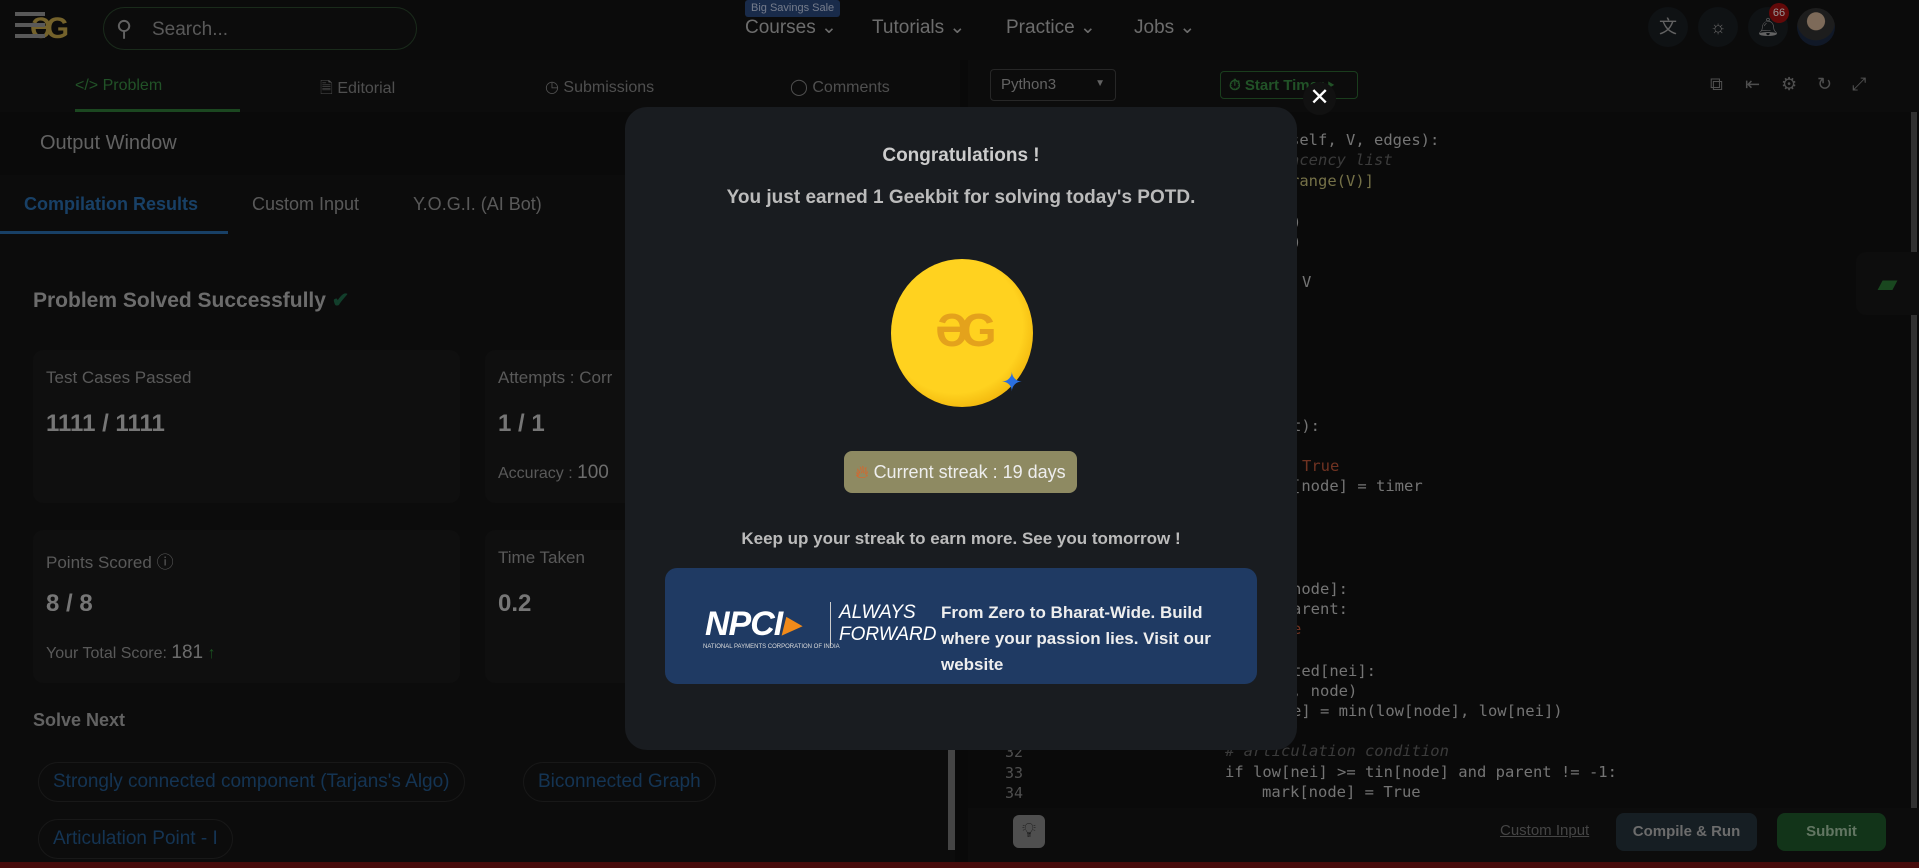  Describe the element at coordinates (862, 472) in the screenshot. I see `fire-icon: 🔥︎` at that location.